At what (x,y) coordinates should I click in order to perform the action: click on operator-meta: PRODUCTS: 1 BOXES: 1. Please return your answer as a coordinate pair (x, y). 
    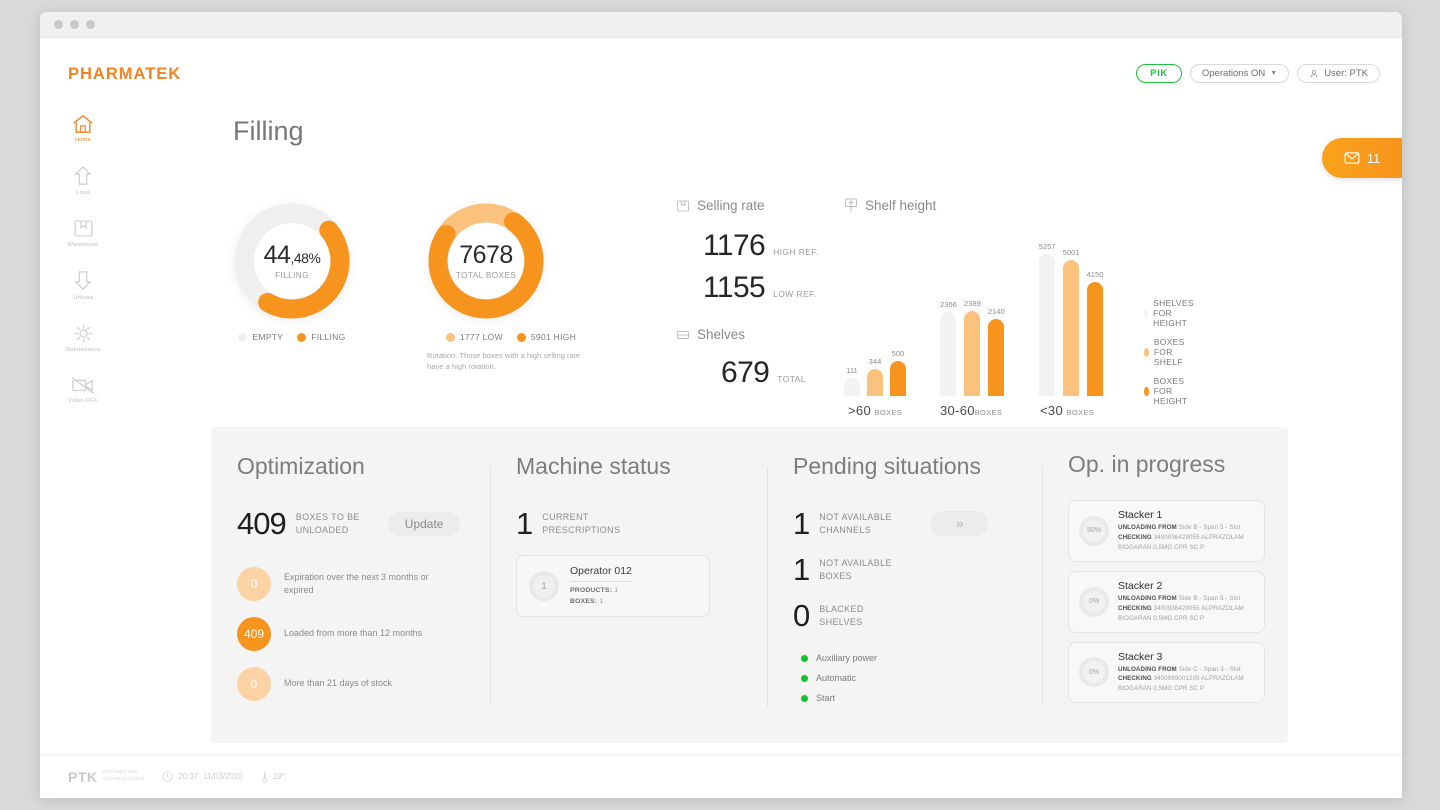
    Looking at the image, I should click on (594, 596).